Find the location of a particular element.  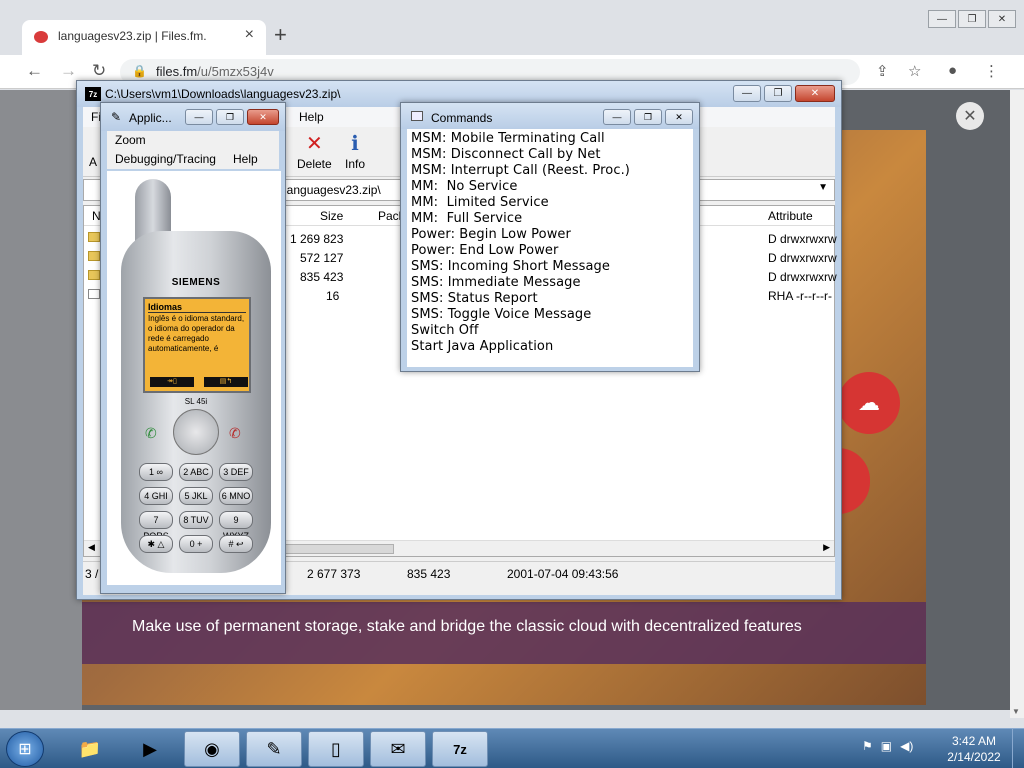

command-item: MSM: Disconnect Call by Net is located at coordinates (550, 155).